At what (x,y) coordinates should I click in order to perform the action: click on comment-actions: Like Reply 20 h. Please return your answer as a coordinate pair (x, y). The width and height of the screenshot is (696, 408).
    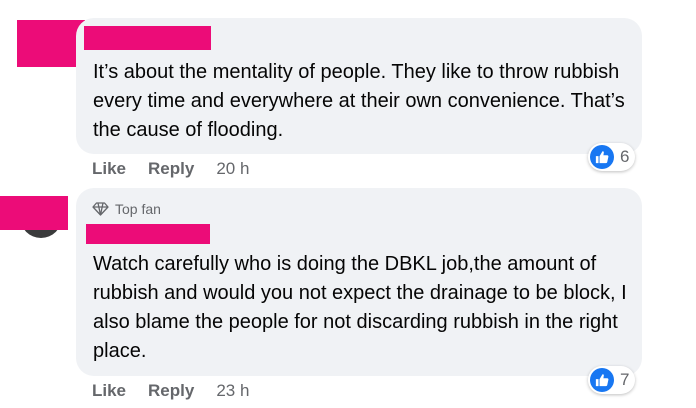
    Looking at the image, I should click on (170, 169).